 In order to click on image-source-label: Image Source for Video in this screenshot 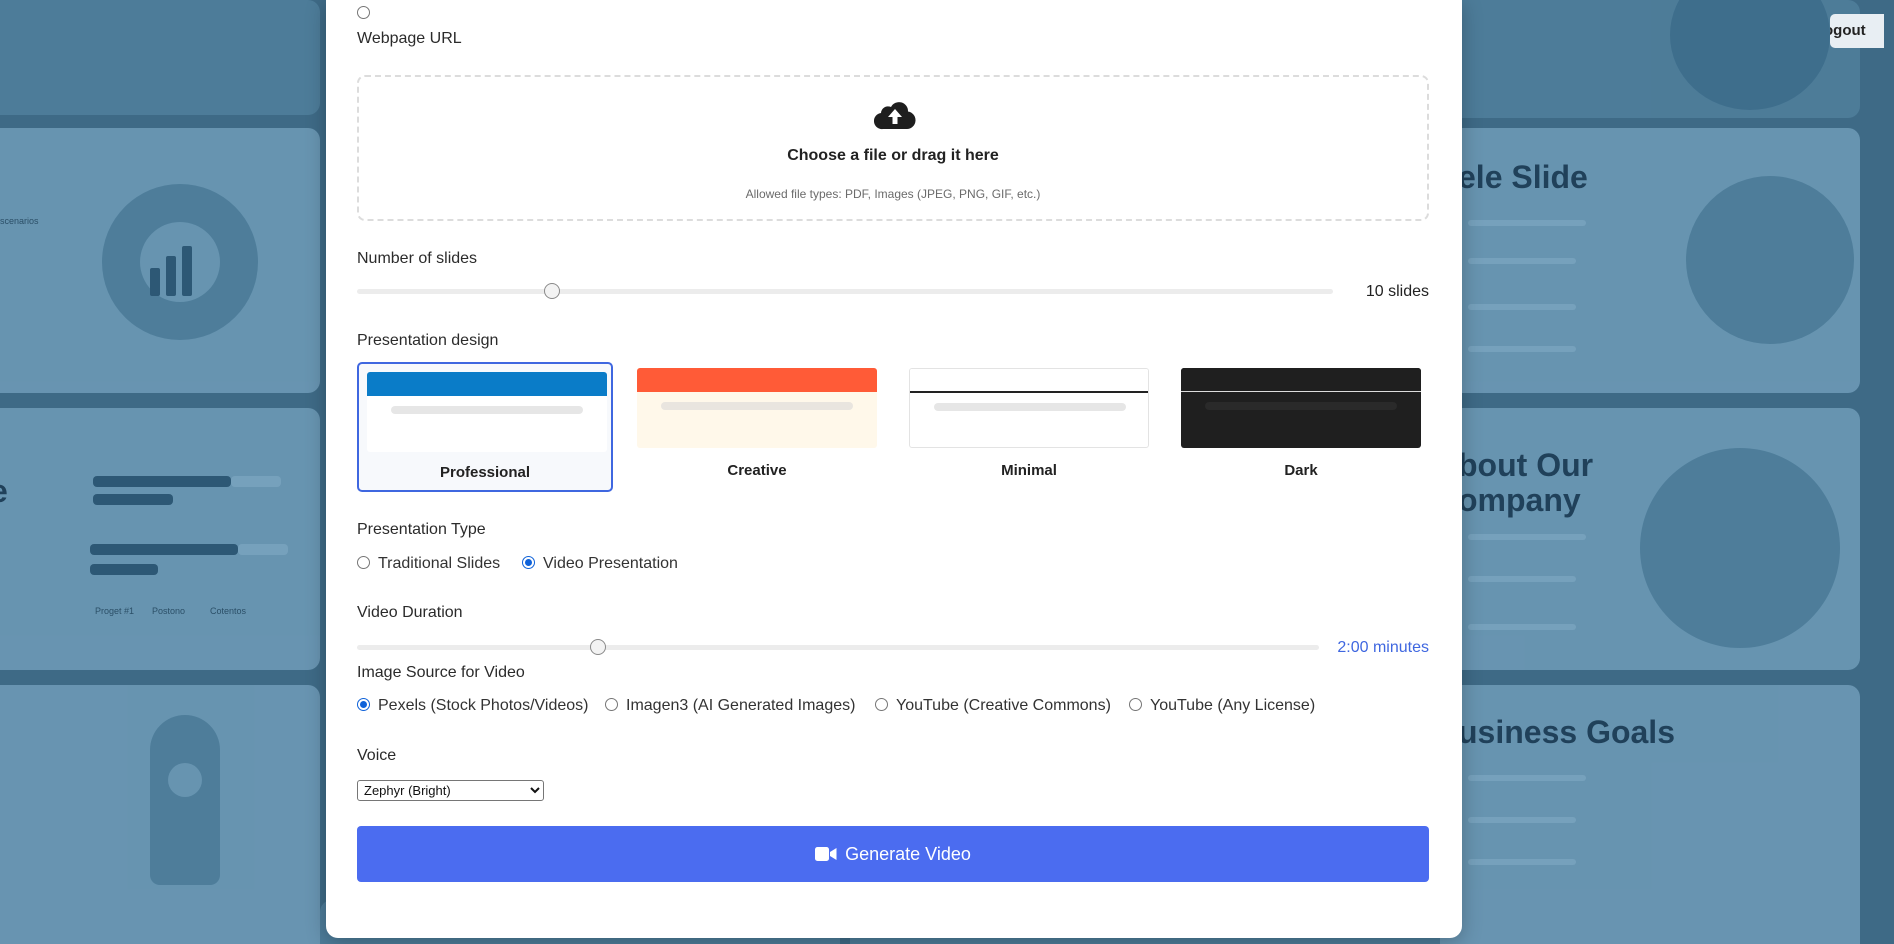, I will do `click(441, 672)`.